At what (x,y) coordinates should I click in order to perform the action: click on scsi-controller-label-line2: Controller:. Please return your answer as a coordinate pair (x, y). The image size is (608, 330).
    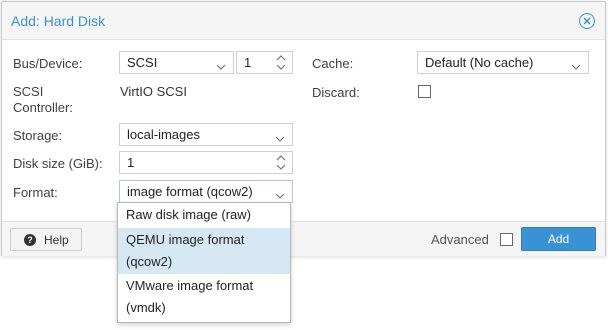
    Looking at the image, I should click on (43, 107).